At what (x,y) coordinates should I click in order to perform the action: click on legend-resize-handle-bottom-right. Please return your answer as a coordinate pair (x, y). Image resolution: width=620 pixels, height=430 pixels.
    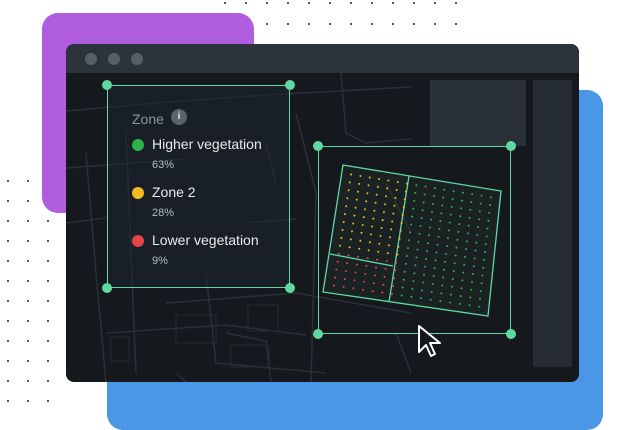
    Looking at the image, I should click on (290, 288).